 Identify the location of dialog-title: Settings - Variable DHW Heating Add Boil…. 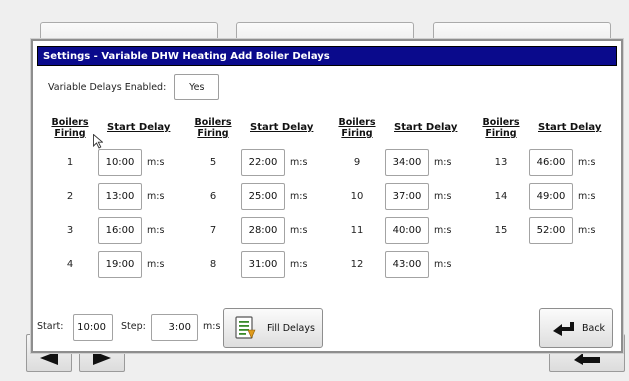
(327, 56).